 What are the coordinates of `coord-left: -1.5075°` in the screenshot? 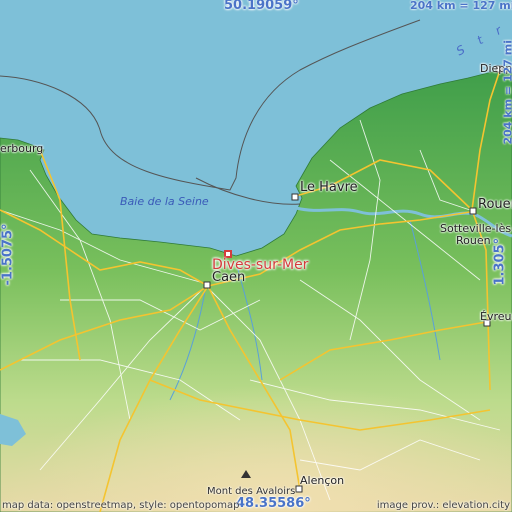 It's located at (8, 254).